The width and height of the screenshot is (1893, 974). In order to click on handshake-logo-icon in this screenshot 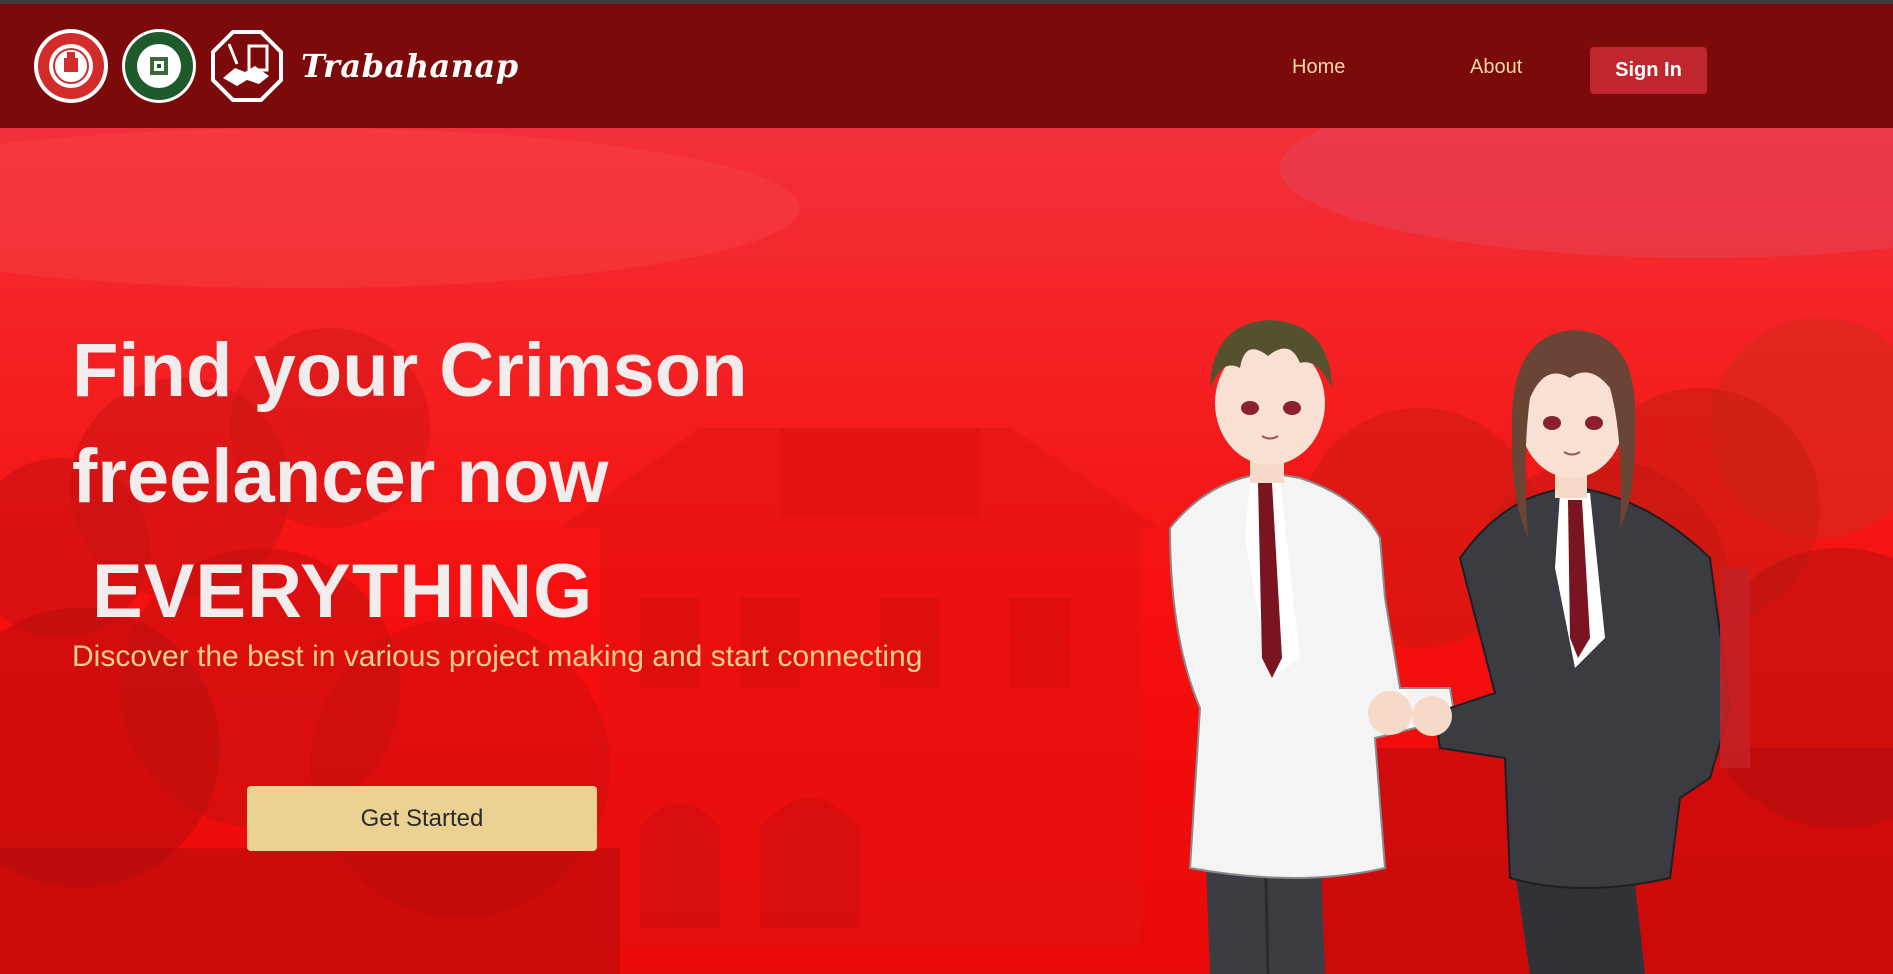, I will do `click(247, 66)`.